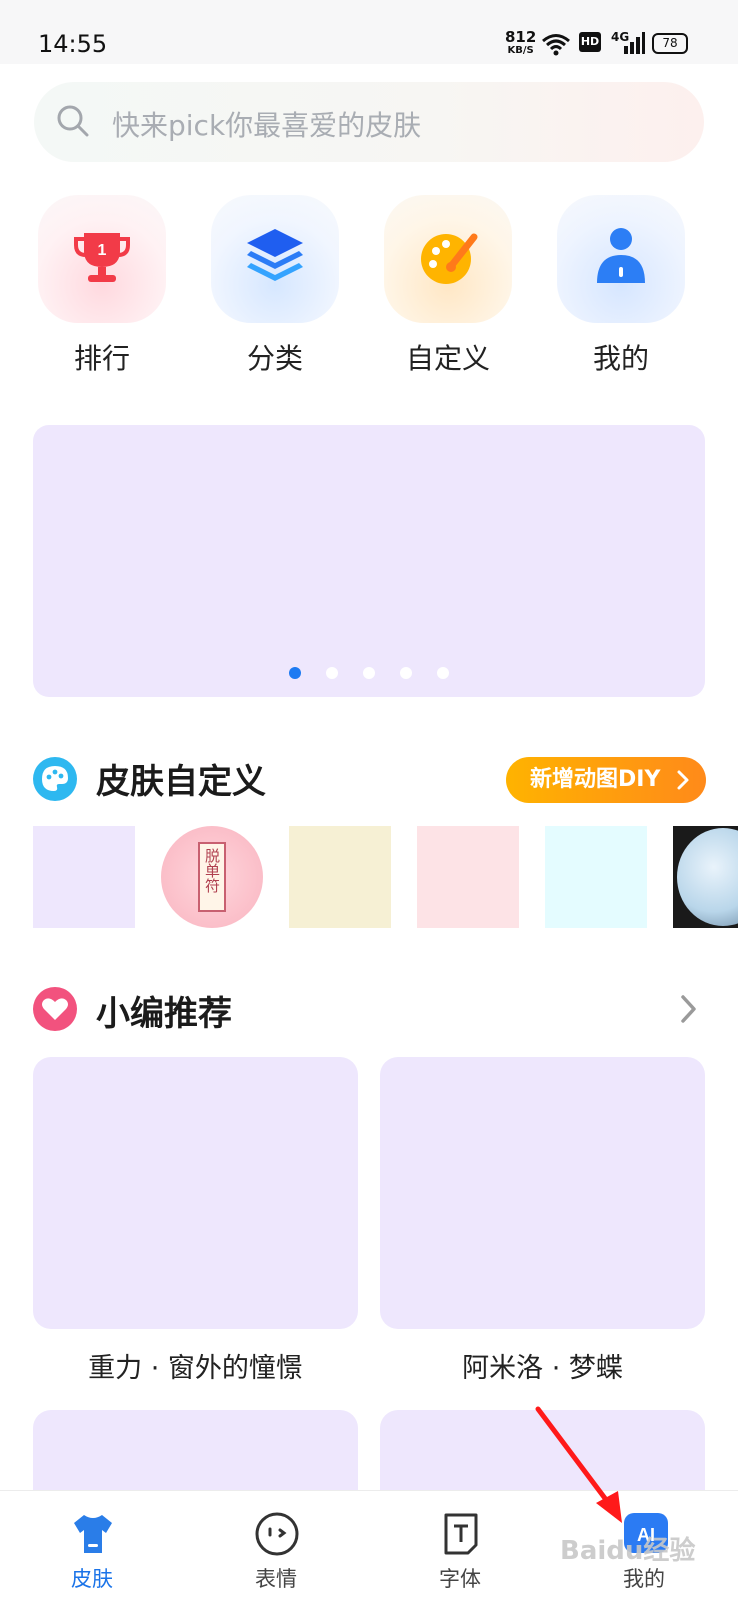 The height and width of the screenshot is (1601, 738). I want to click on search-bar: 快来pick你最喜爱的皮肤, so click(369, 122).